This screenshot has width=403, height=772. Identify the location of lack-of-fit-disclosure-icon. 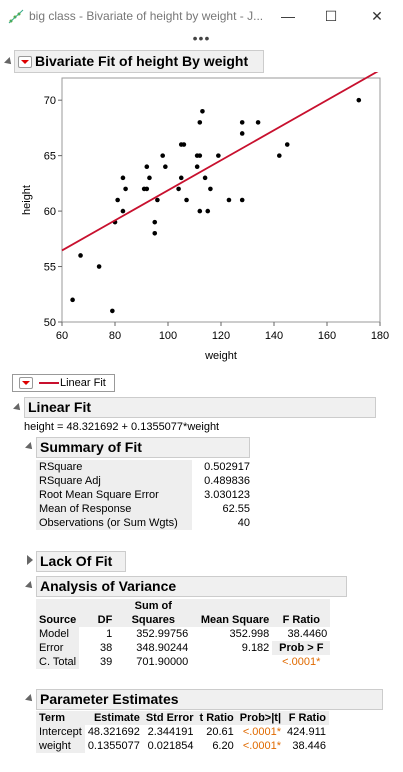
(30, 560).